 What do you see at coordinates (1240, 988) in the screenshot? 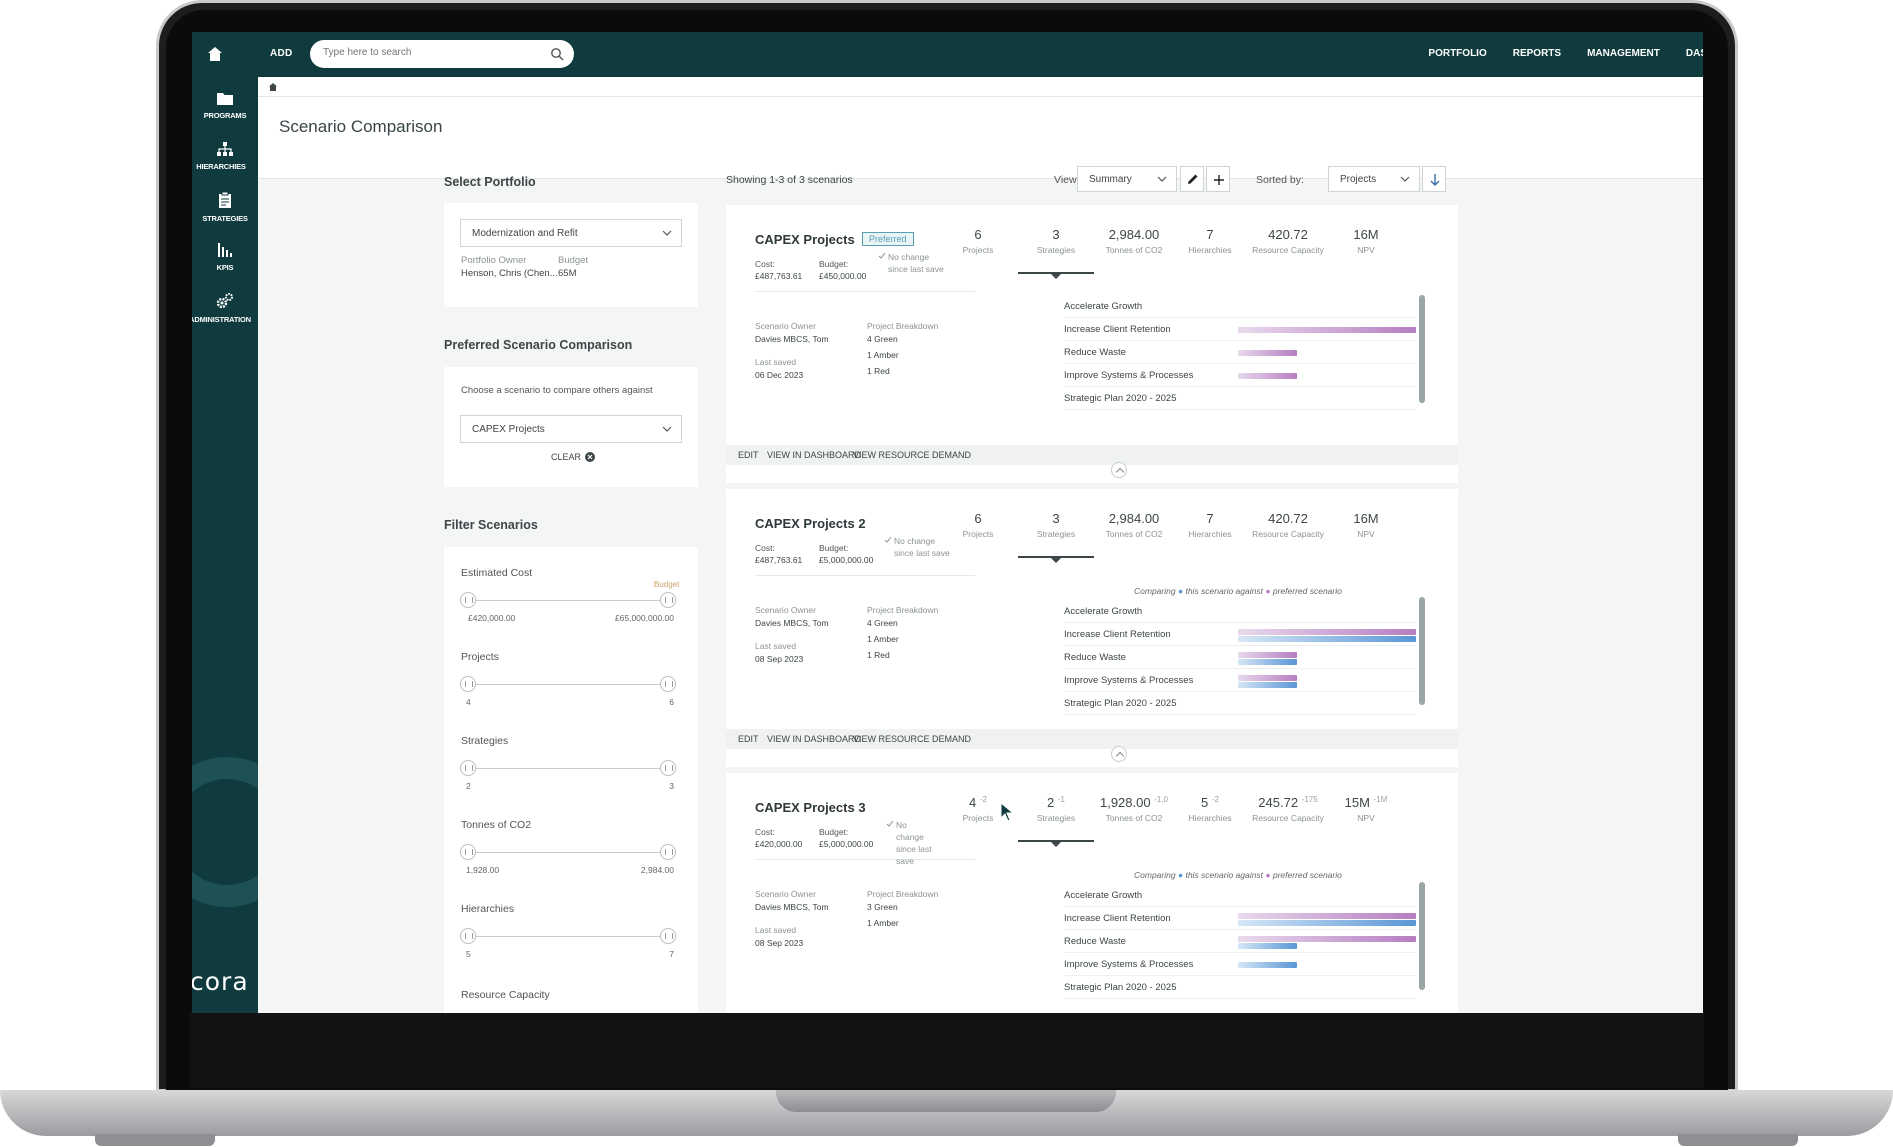
I see `strategy-row: Strategic Plan 2020 - 2025` at bounding box center [1240, 988].